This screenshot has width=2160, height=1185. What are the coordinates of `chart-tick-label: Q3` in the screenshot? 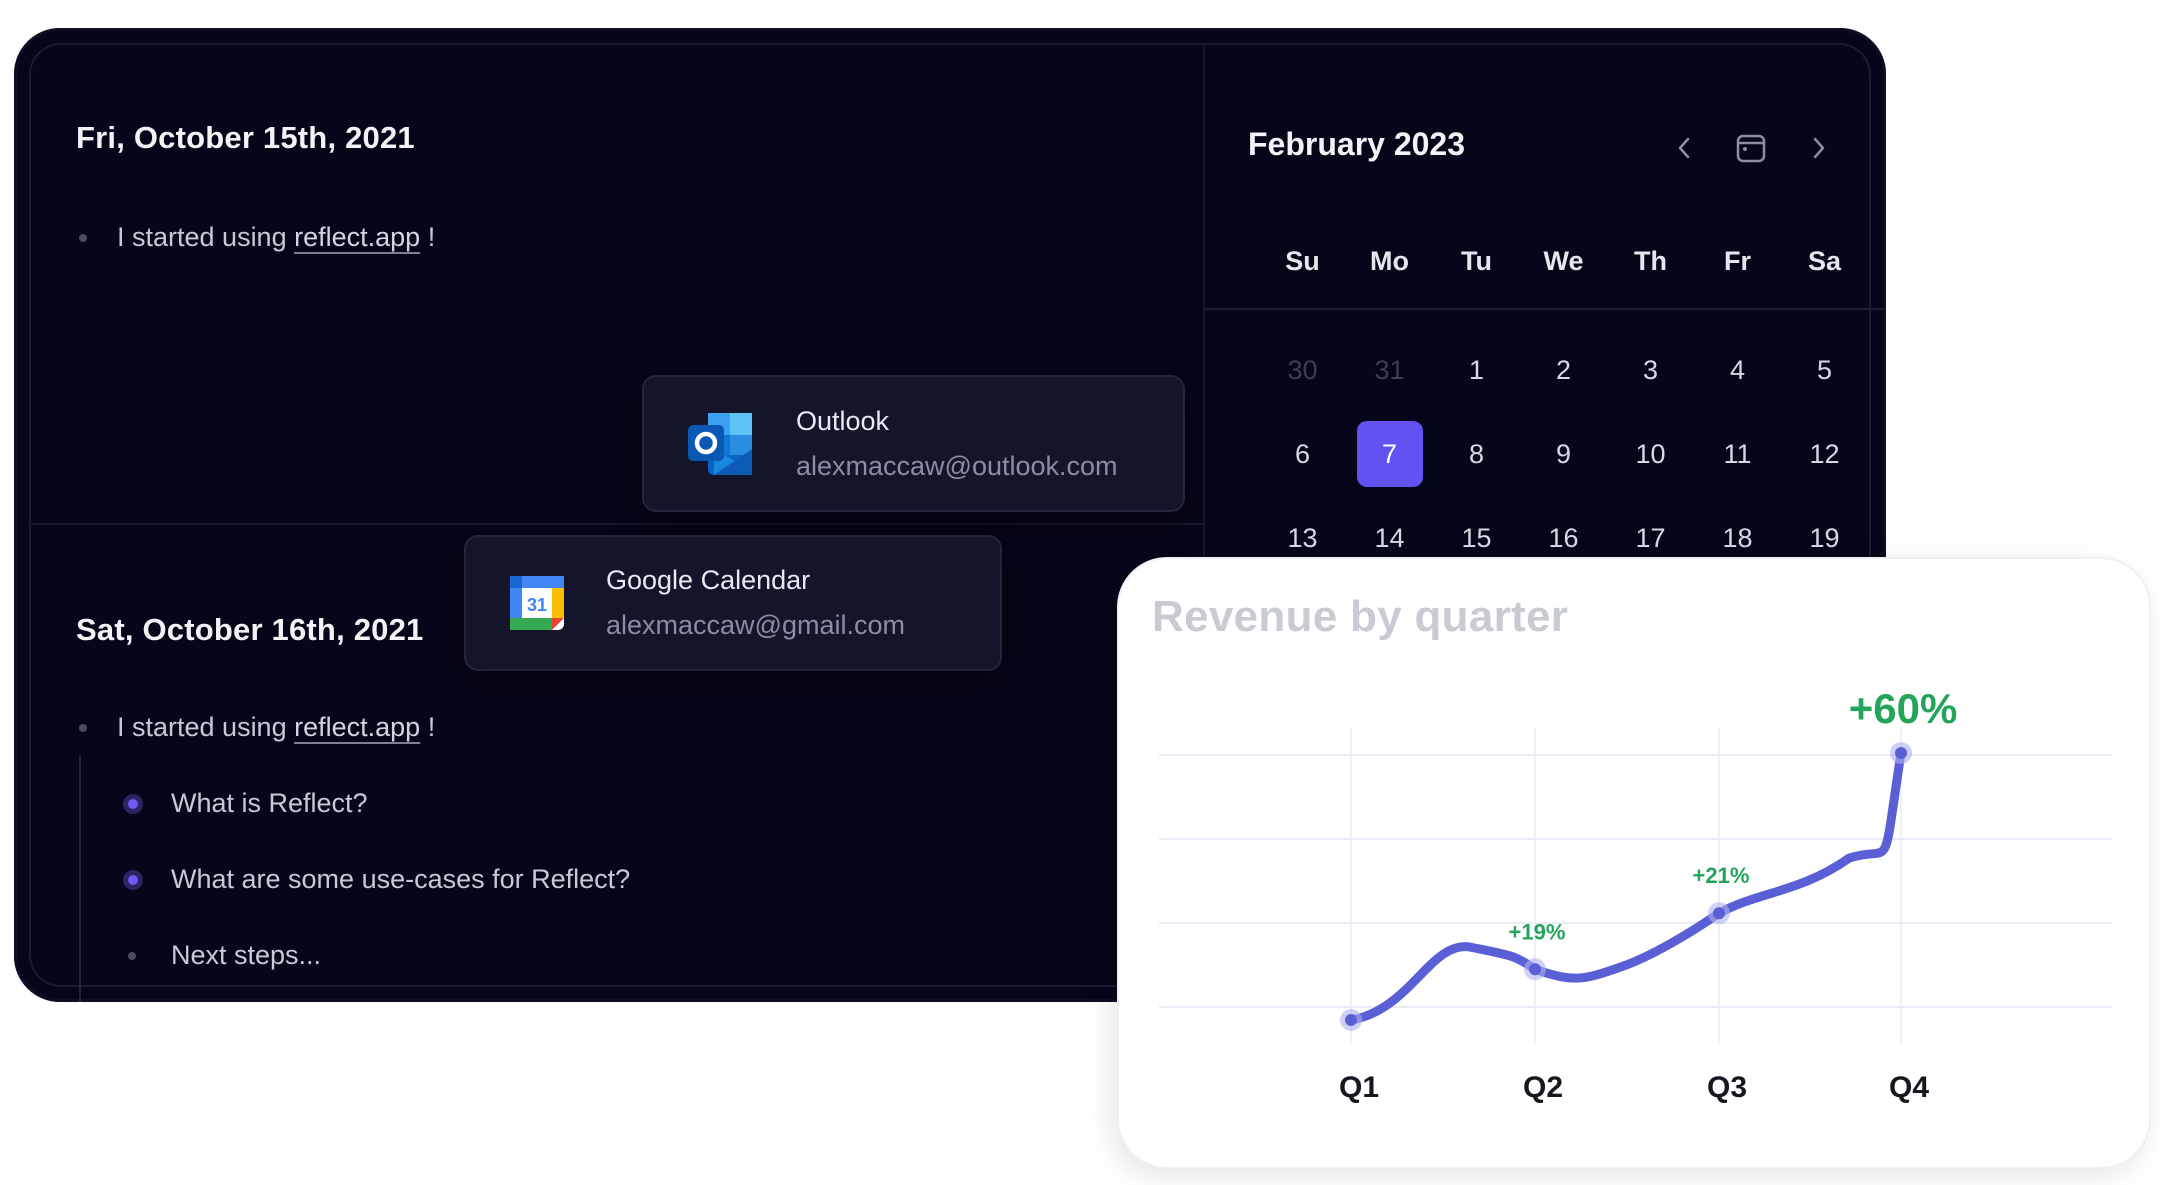 It's located at (1727, 1087).